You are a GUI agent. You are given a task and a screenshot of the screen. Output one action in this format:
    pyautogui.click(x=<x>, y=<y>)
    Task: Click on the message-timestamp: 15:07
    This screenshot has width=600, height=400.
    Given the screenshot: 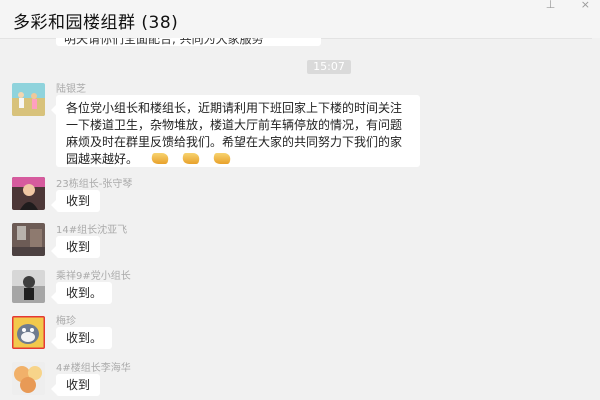 What is the action you would take?
    pyautogui.click(x=329, y=67)
    